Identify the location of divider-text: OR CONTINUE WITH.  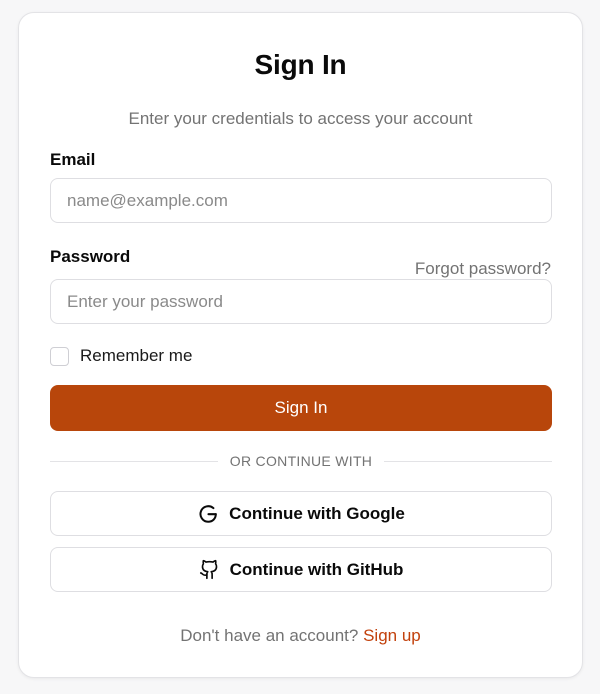
(301, 461).